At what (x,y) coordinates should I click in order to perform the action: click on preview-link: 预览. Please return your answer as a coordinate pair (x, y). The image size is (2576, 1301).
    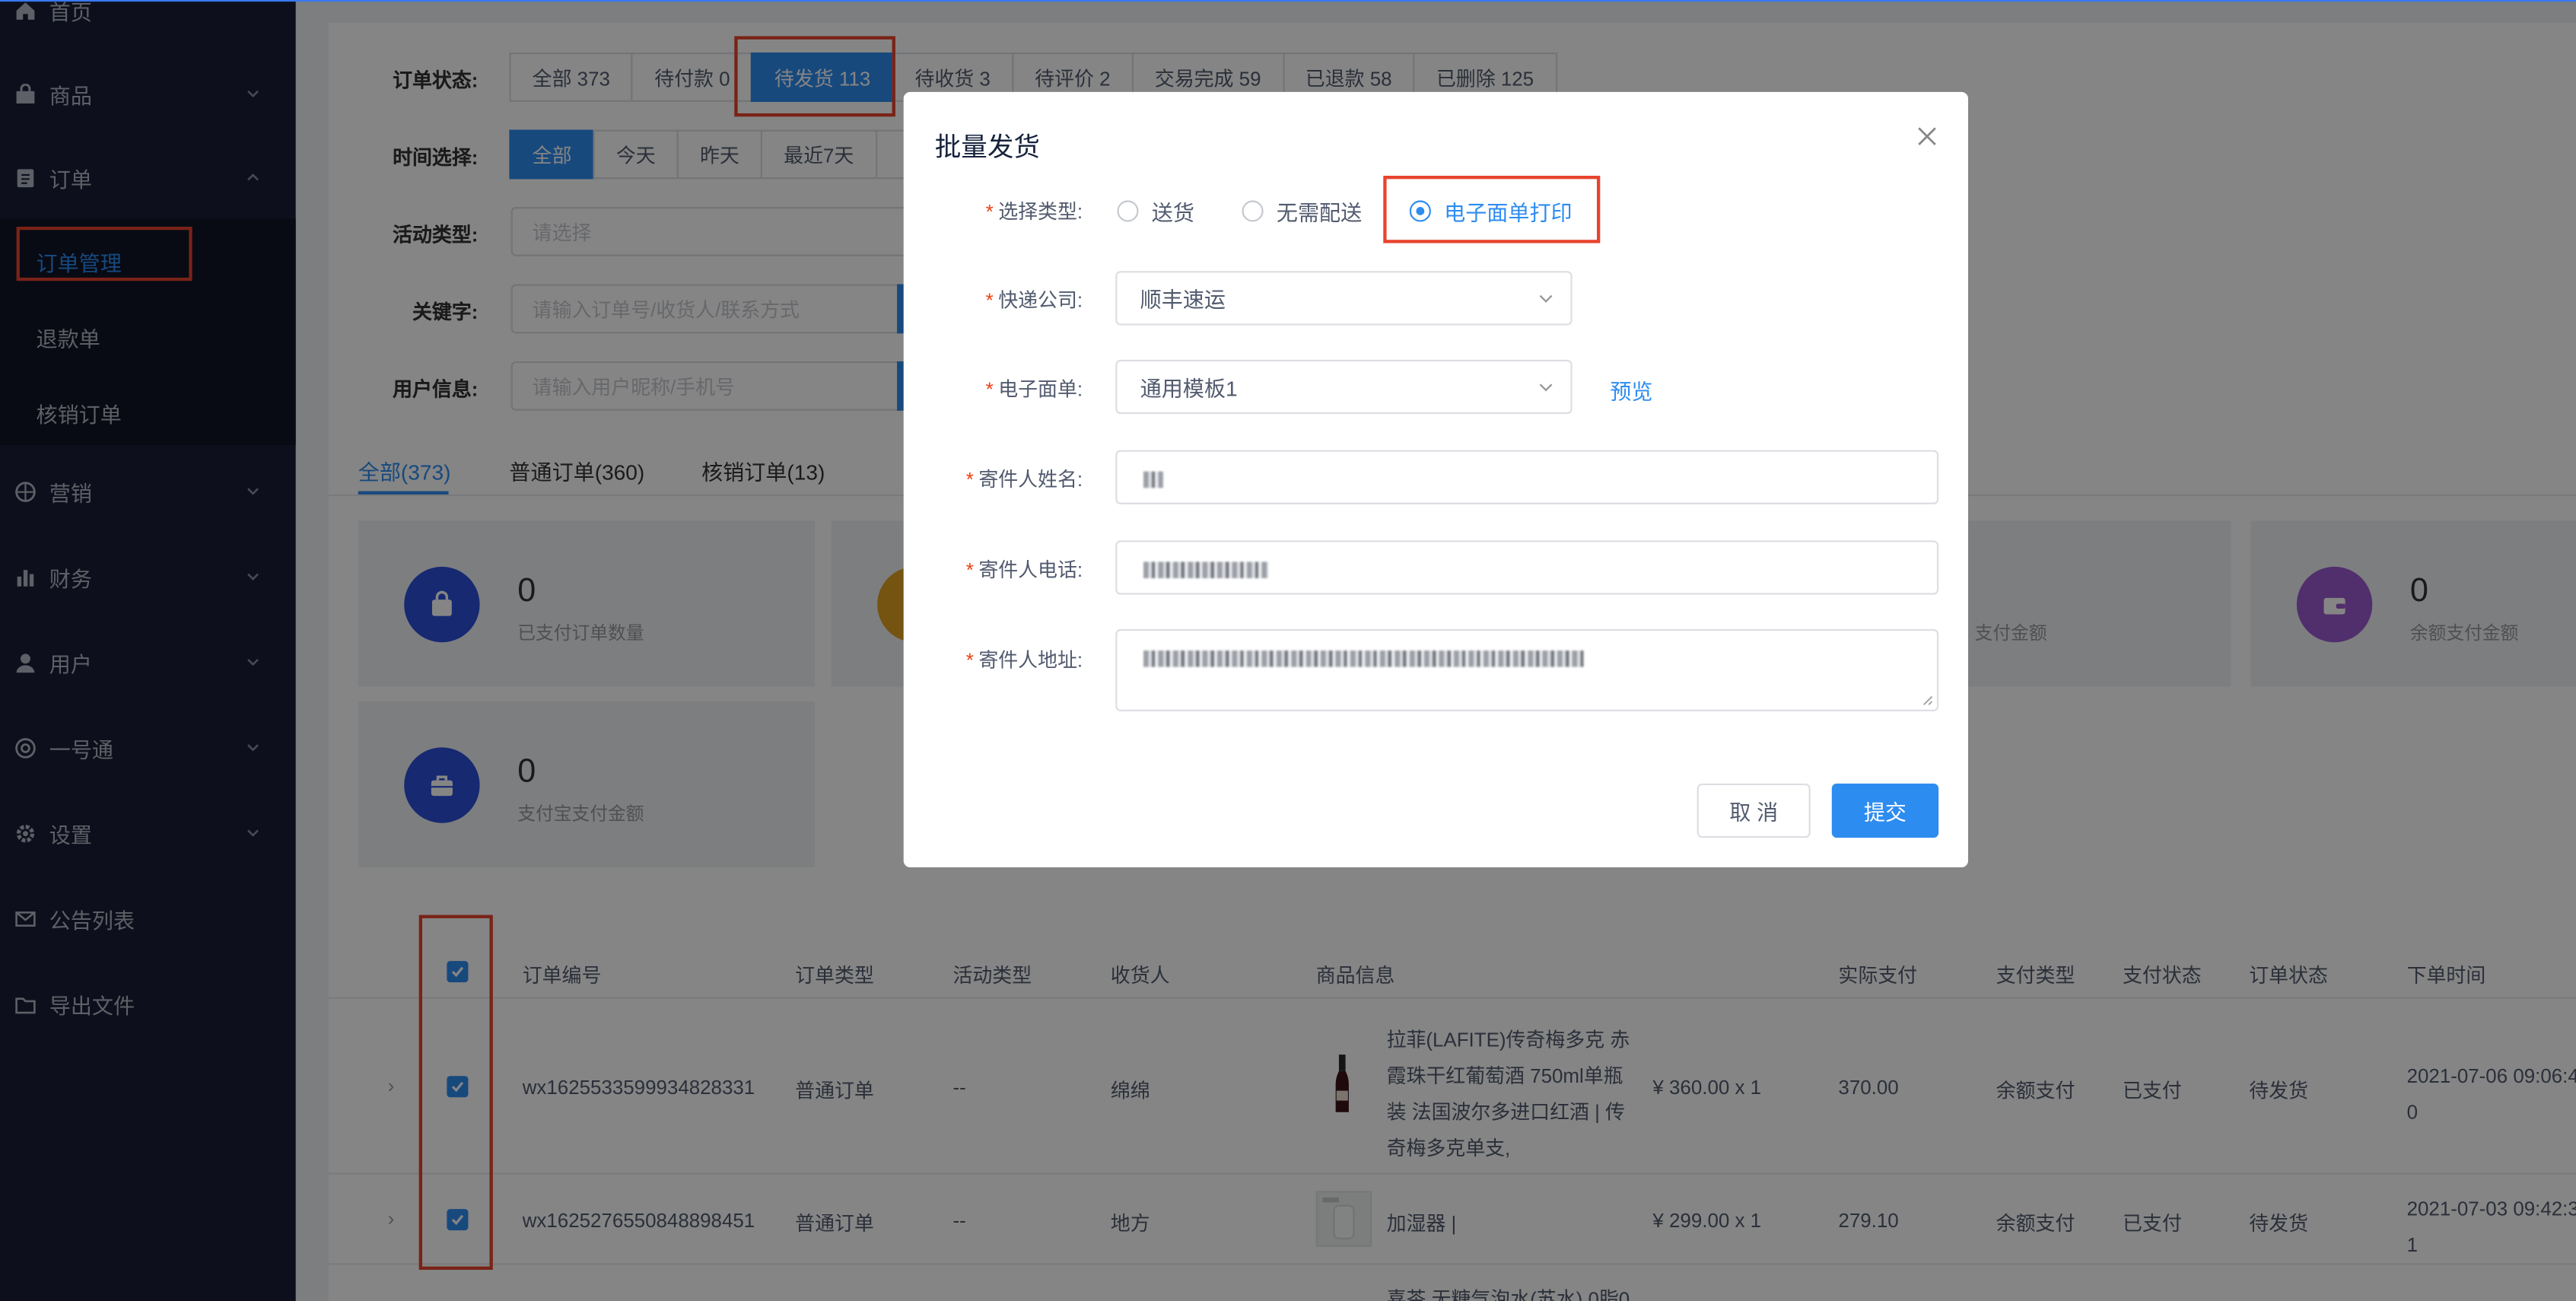
    Looking at the image, I should click on (1631, 390).